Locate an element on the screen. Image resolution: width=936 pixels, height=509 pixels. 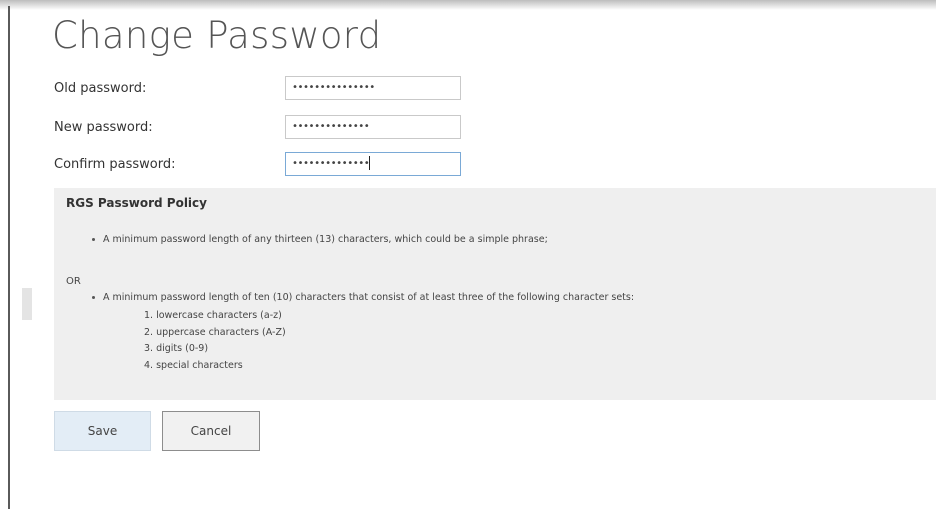
old-password-value: ••••••••••••••• is located at coordinates (333, 87).